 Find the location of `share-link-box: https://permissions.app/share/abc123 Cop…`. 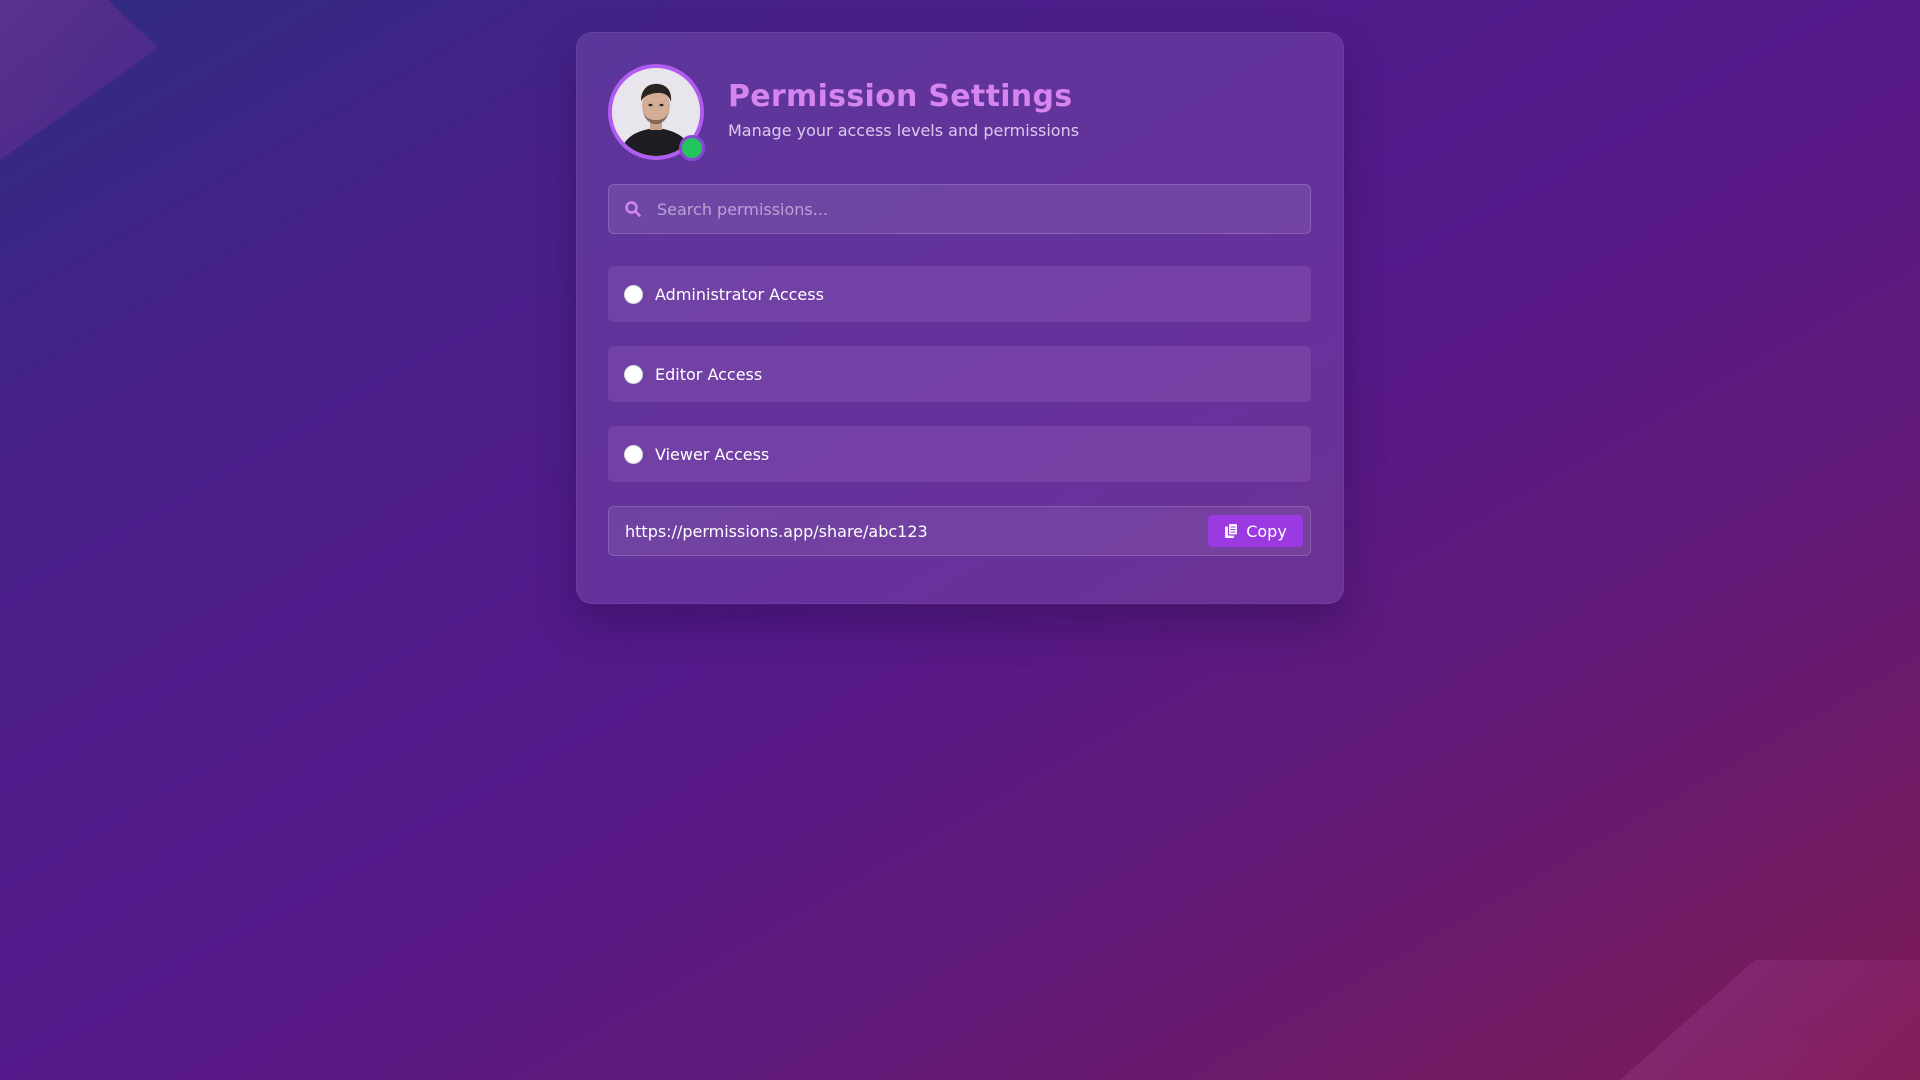

share-link-box: https://permissions.app/share/abc123 Cop… is located at coordinates (959, 531).